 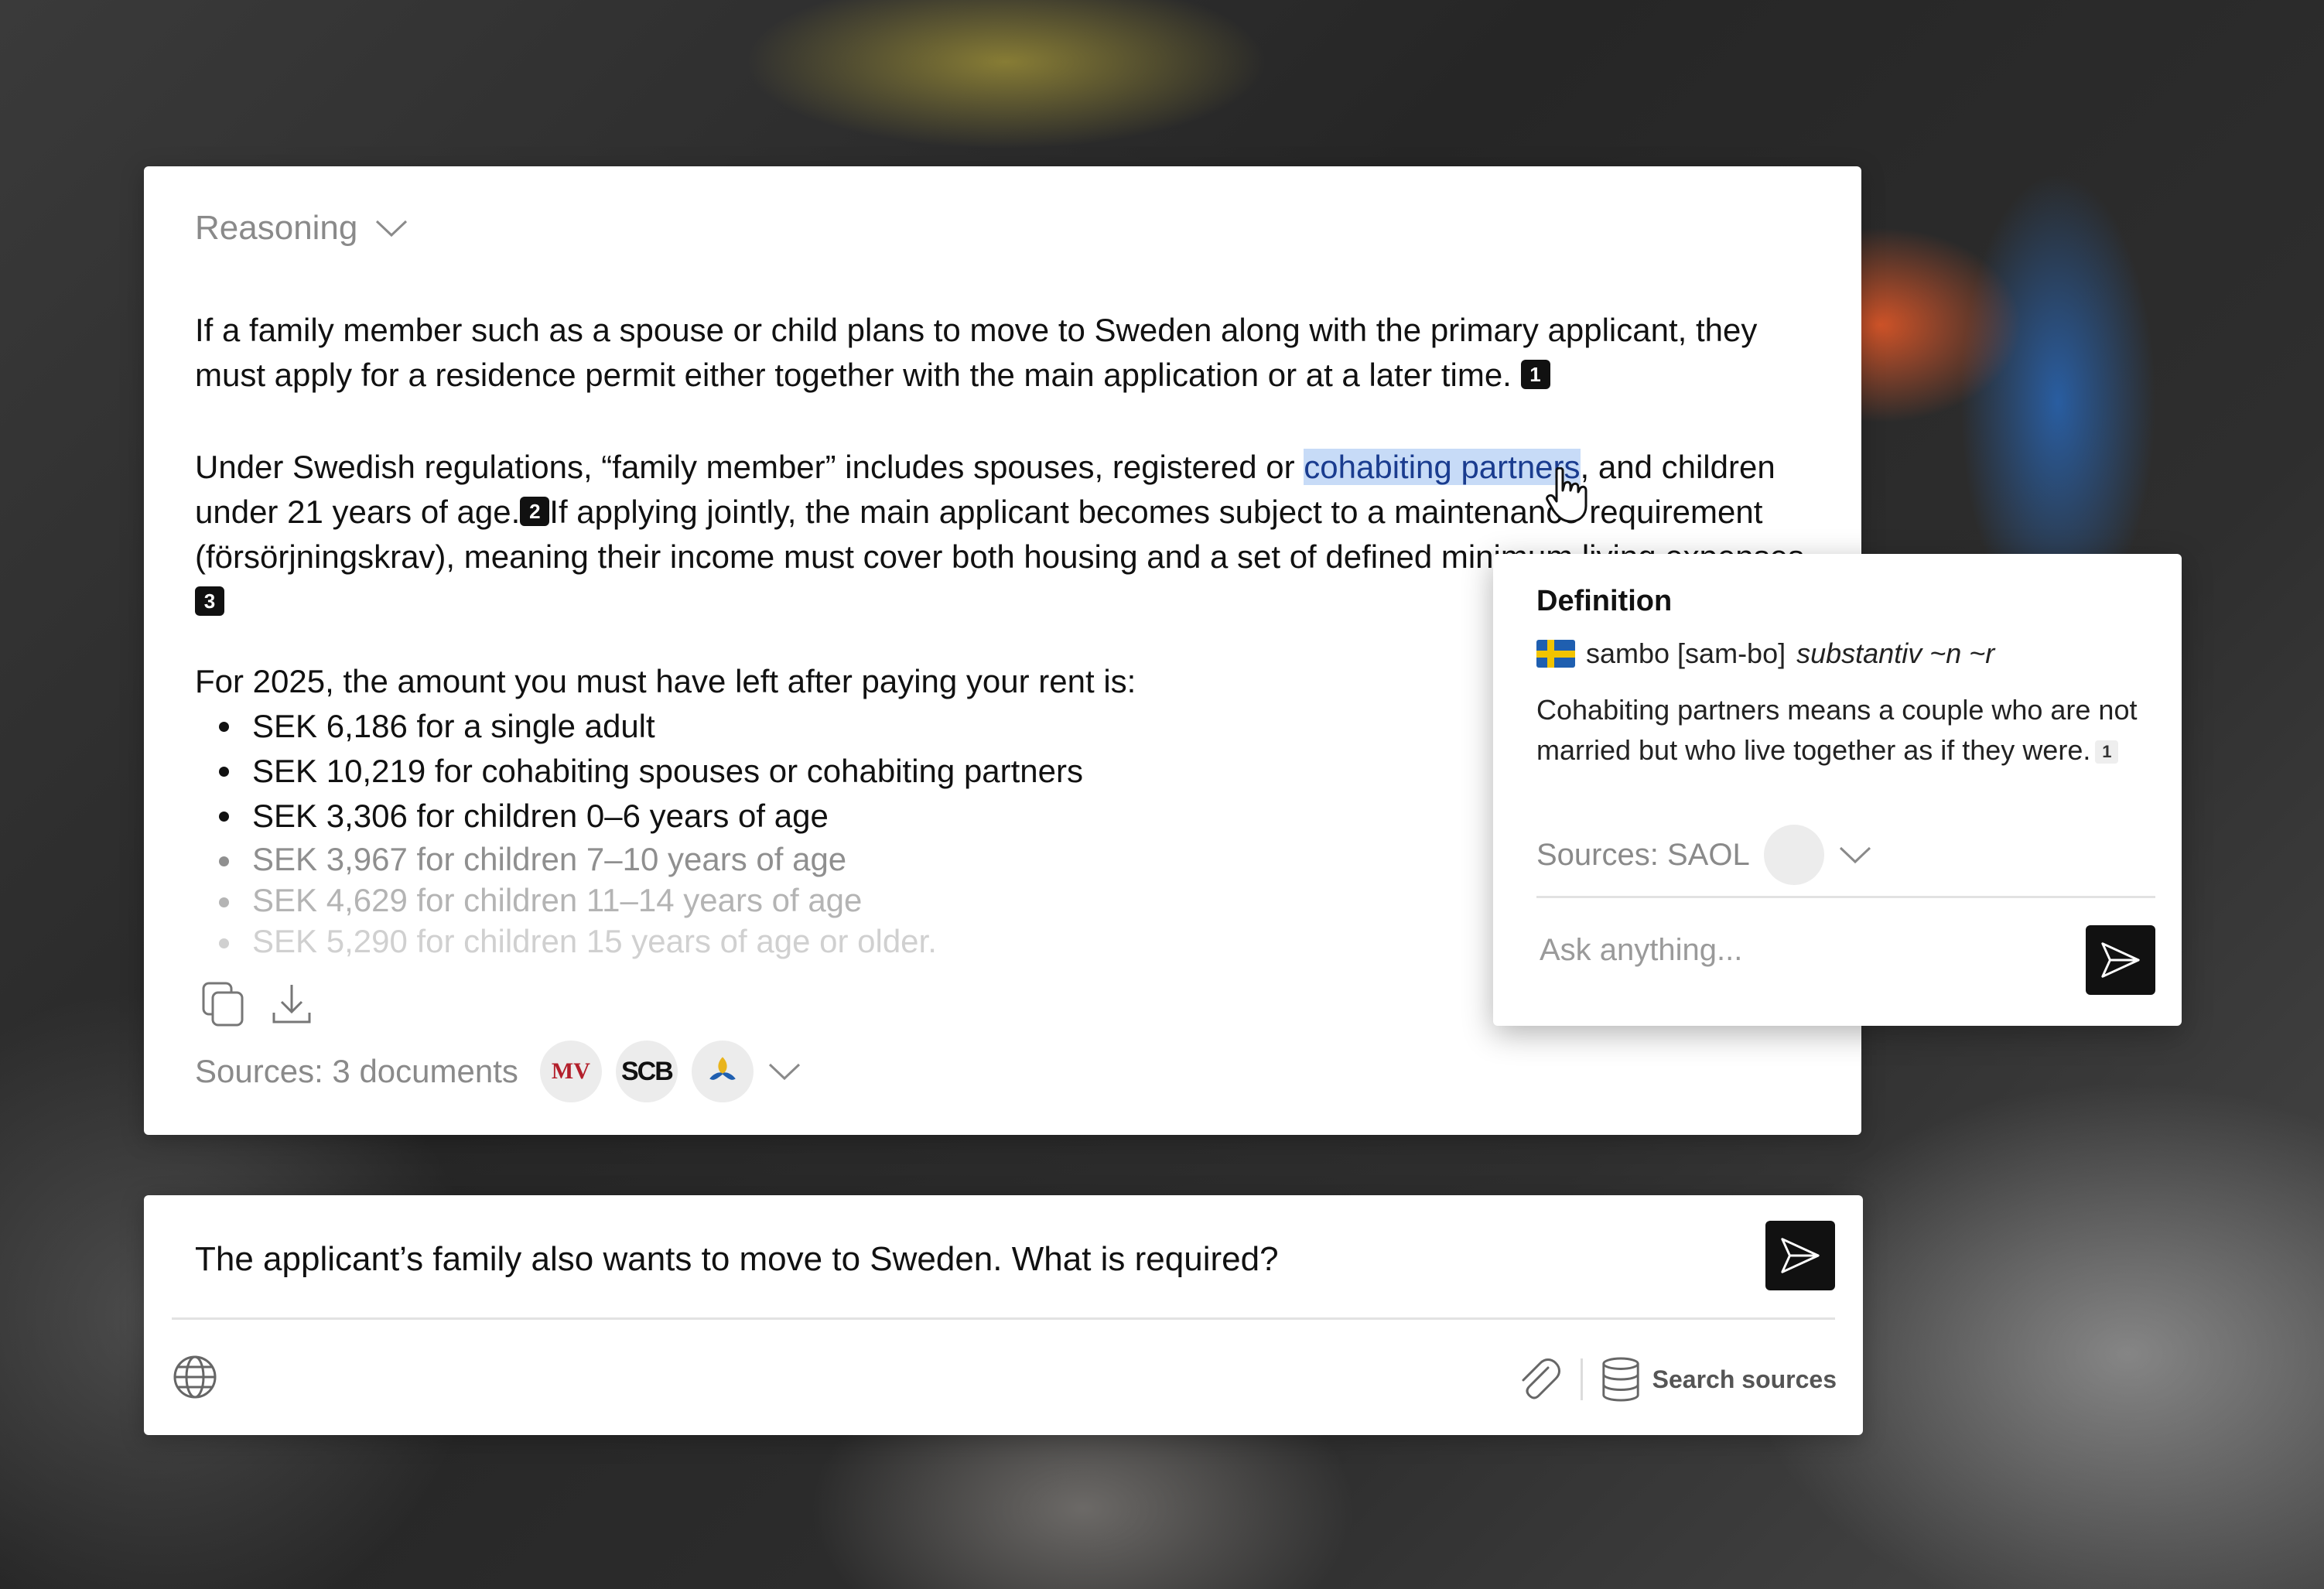 What do you see at coordinates (646, 1071) in the screenshot?
I see `scb-logo: SCB` at bounding box center [646, 1071].